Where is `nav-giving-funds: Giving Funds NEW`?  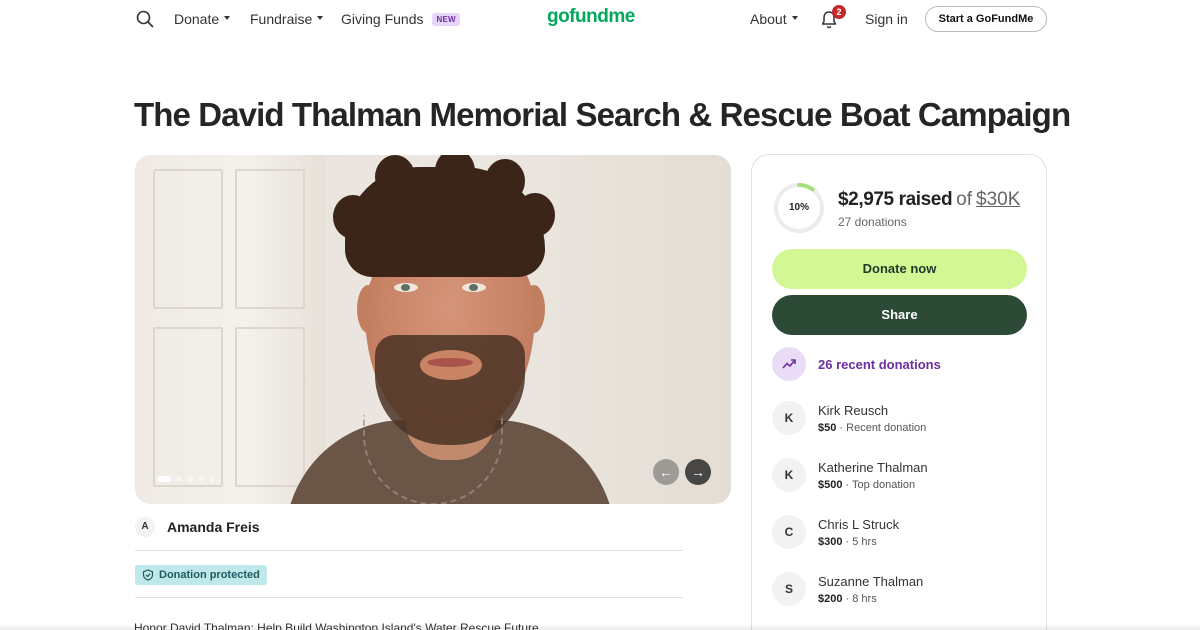
nav-giving-funds: Giving Funds NEW is located at coordinates (400, 19).